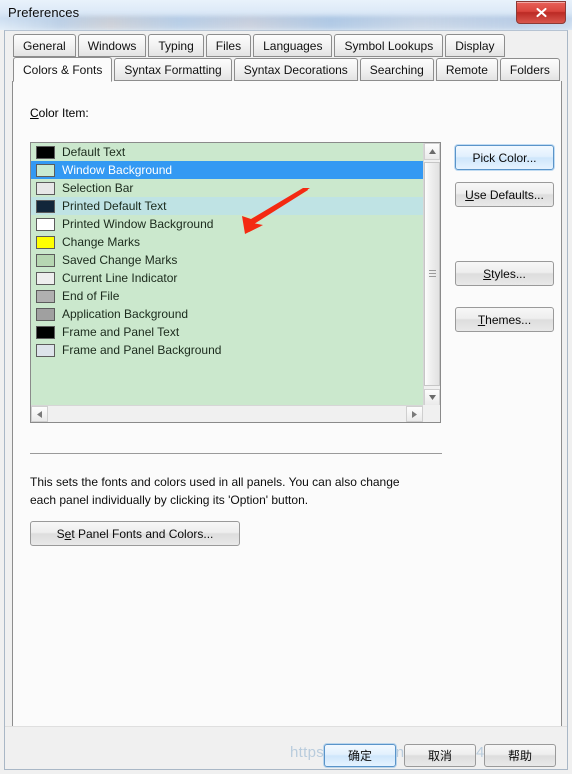 This screenshot has height=774, width=572. What do you see at coordinates (114, 206) in the screenshot?
I see `list-item-label: Printed Default Text` at bounding box center [114, 206].